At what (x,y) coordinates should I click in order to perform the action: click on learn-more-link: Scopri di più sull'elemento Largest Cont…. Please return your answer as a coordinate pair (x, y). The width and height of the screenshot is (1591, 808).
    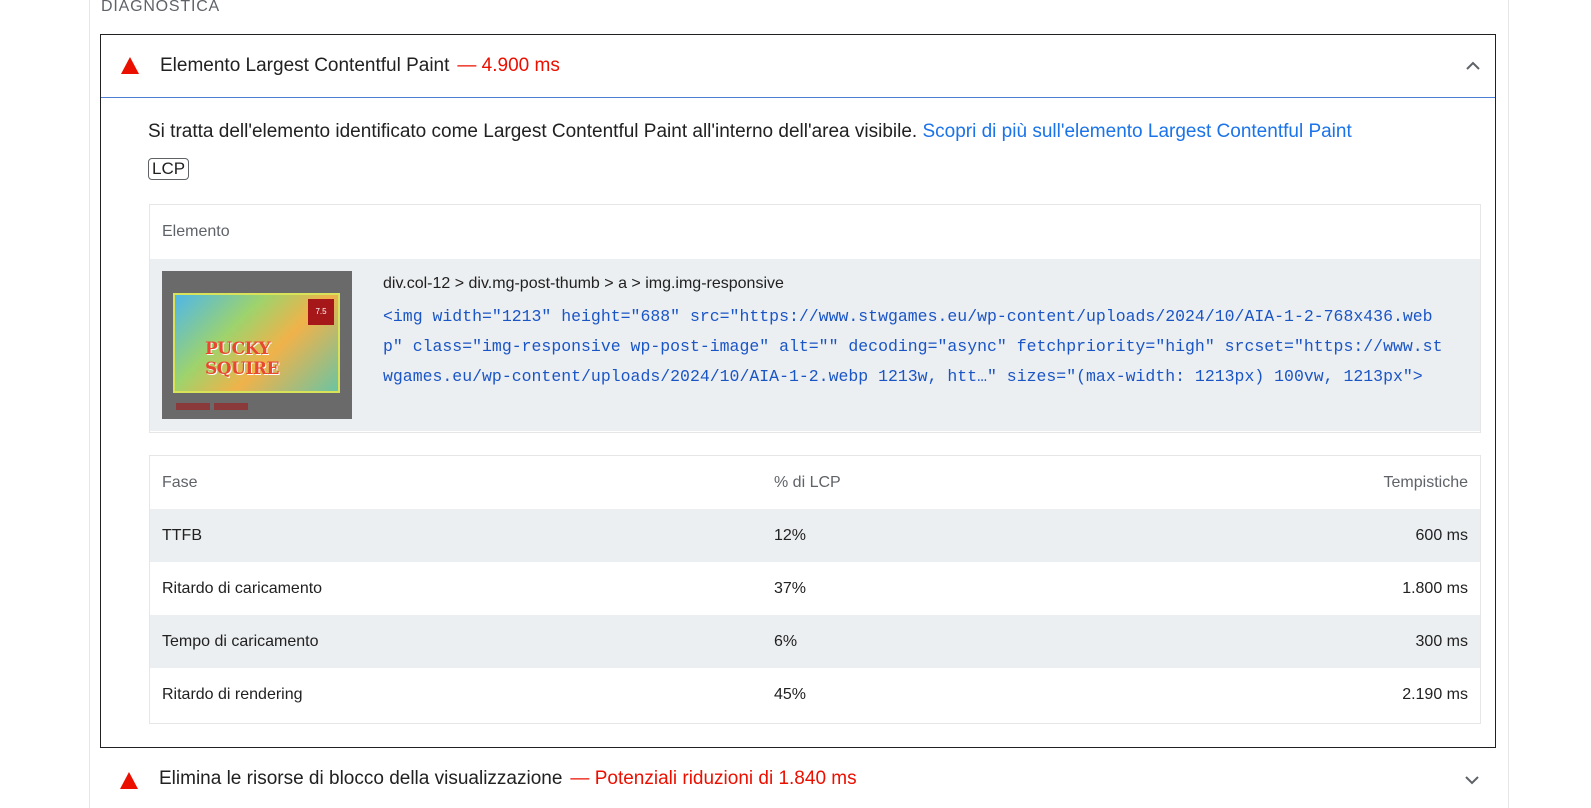
    Looking at the image, I should click on (1136, 131).